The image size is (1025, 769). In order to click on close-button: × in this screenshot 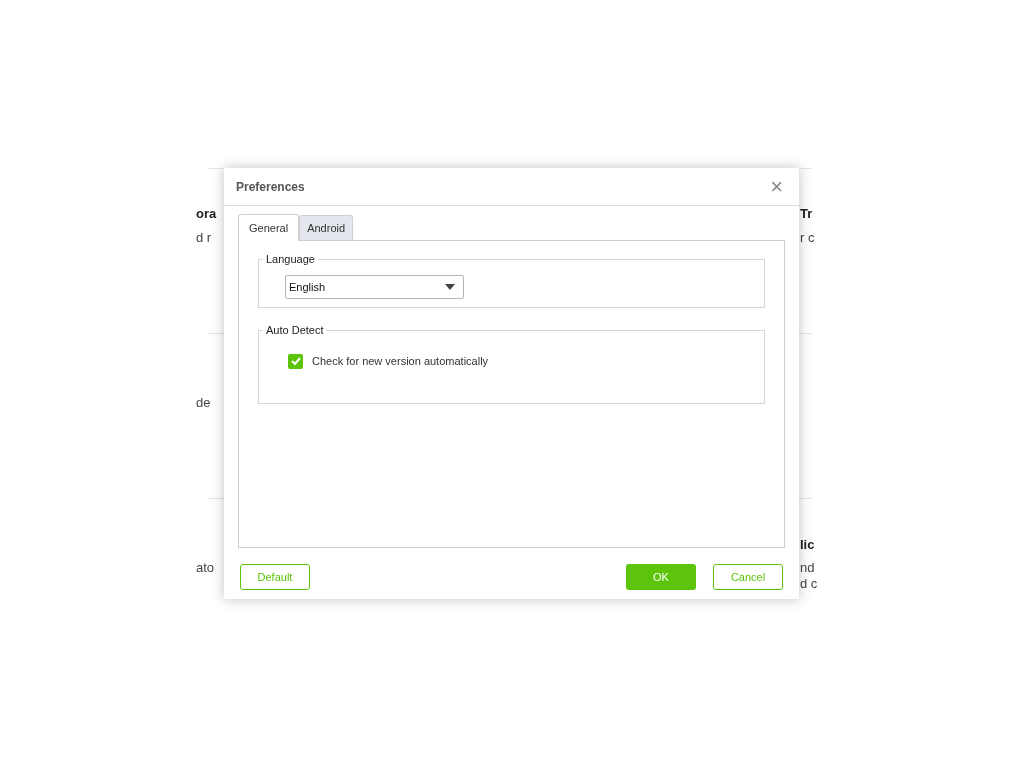, I will do `click(776, 186)`.